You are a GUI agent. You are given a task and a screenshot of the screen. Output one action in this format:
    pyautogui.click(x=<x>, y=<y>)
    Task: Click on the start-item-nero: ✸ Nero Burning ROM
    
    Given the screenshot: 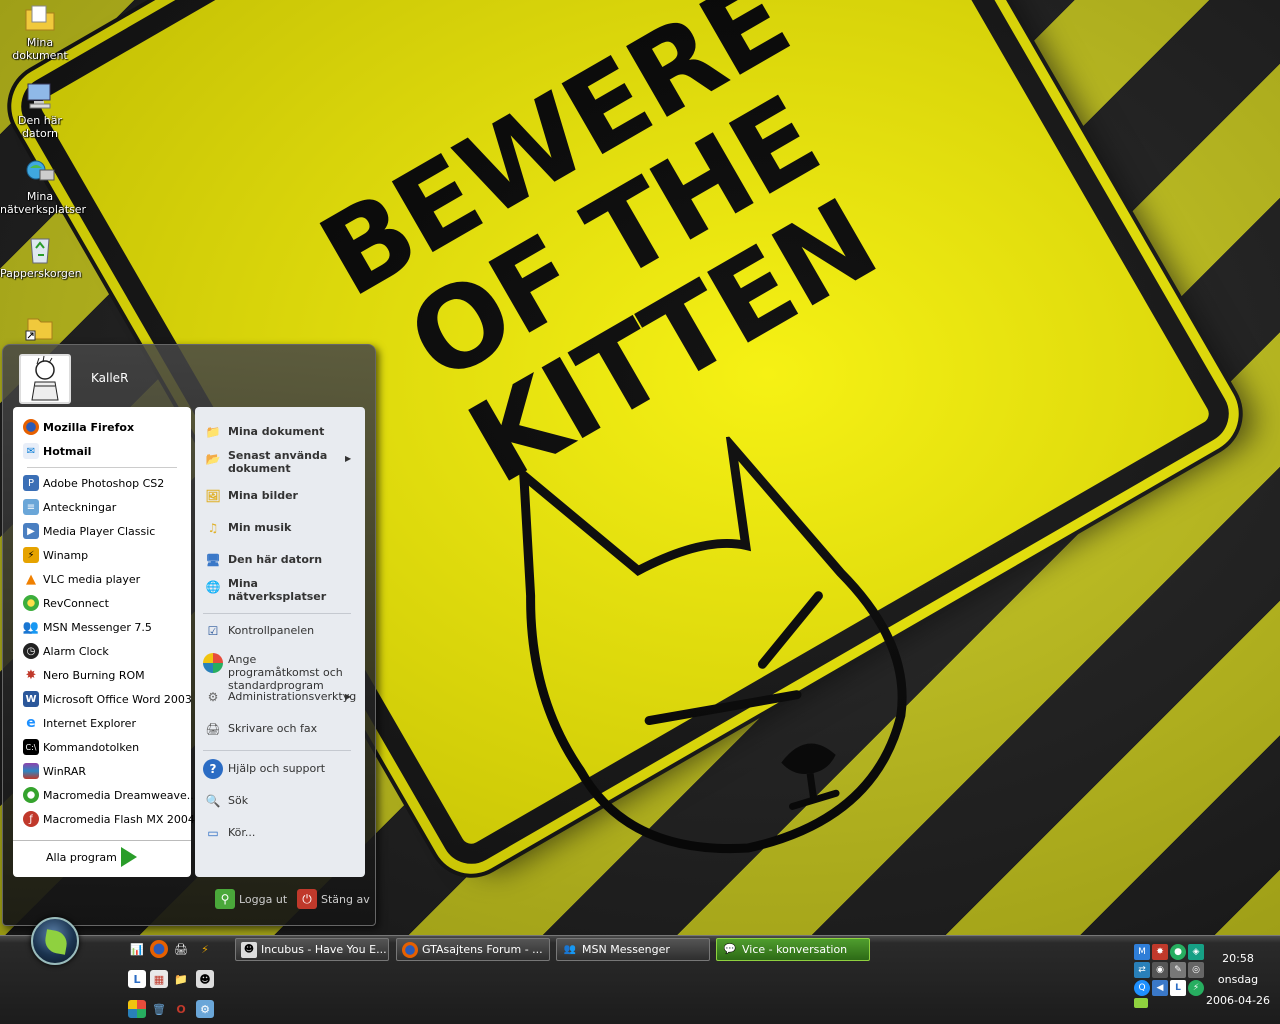 What is the action you would take?
    pyautogui.click(x=84, y=675)
    